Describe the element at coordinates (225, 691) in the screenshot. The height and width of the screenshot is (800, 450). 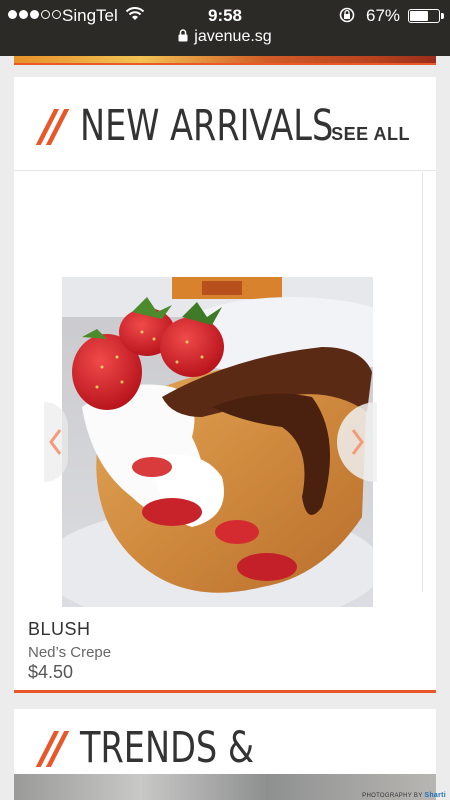
I see `section-underline` at that location.